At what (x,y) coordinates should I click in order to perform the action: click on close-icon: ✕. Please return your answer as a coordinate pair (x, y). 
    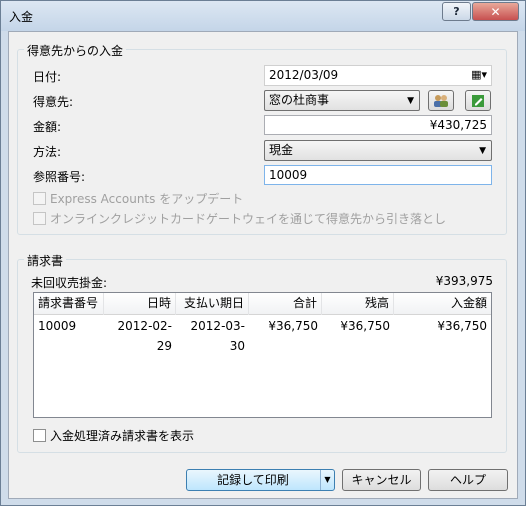
    Looking at the image, I should click on (495, 11).